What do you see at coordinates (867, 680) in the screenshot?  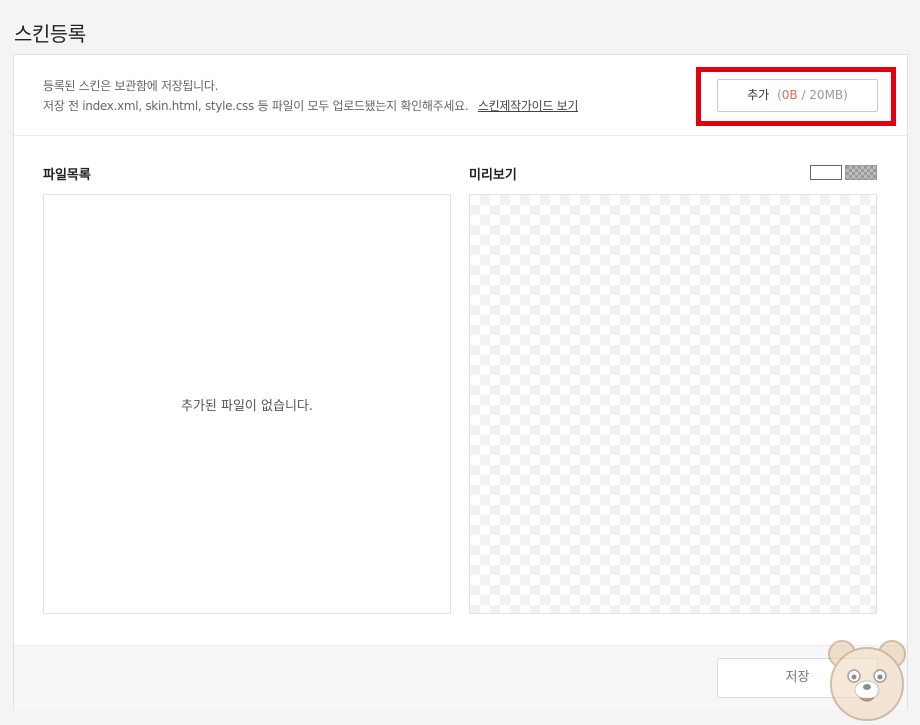 I see `bear-mascot-icon` at bounding box center [867, 680].